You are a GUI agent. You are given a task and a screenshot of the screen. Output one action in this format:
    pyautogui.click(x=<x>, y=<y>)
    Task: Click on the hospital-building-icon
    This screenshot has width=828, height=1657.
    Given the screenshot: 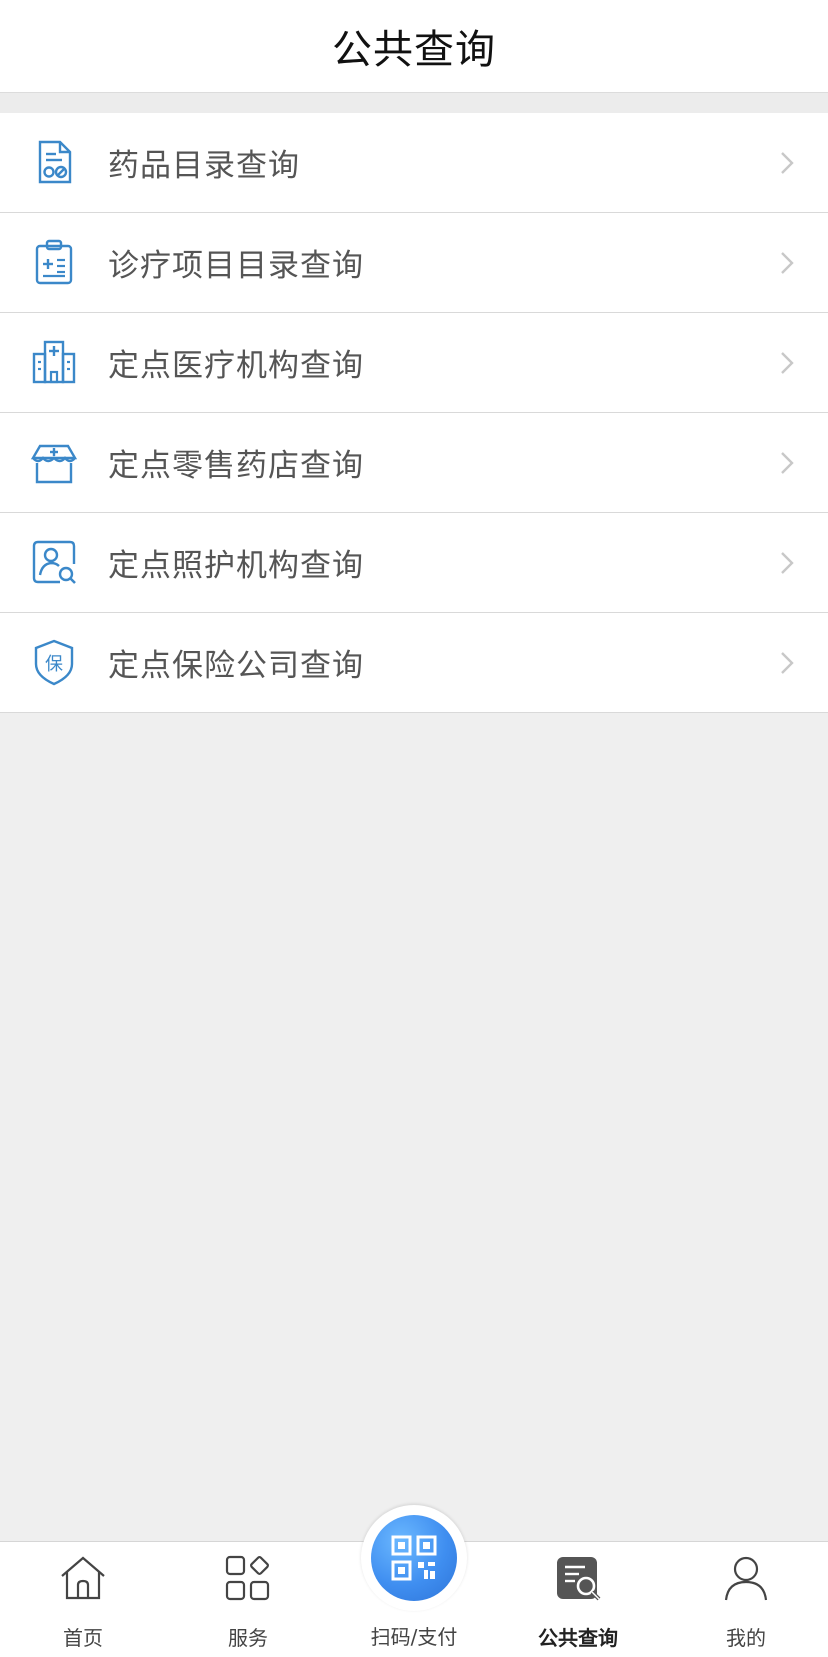 What is the action you would take?
    pyautogui.click(x=54, y=362)
    